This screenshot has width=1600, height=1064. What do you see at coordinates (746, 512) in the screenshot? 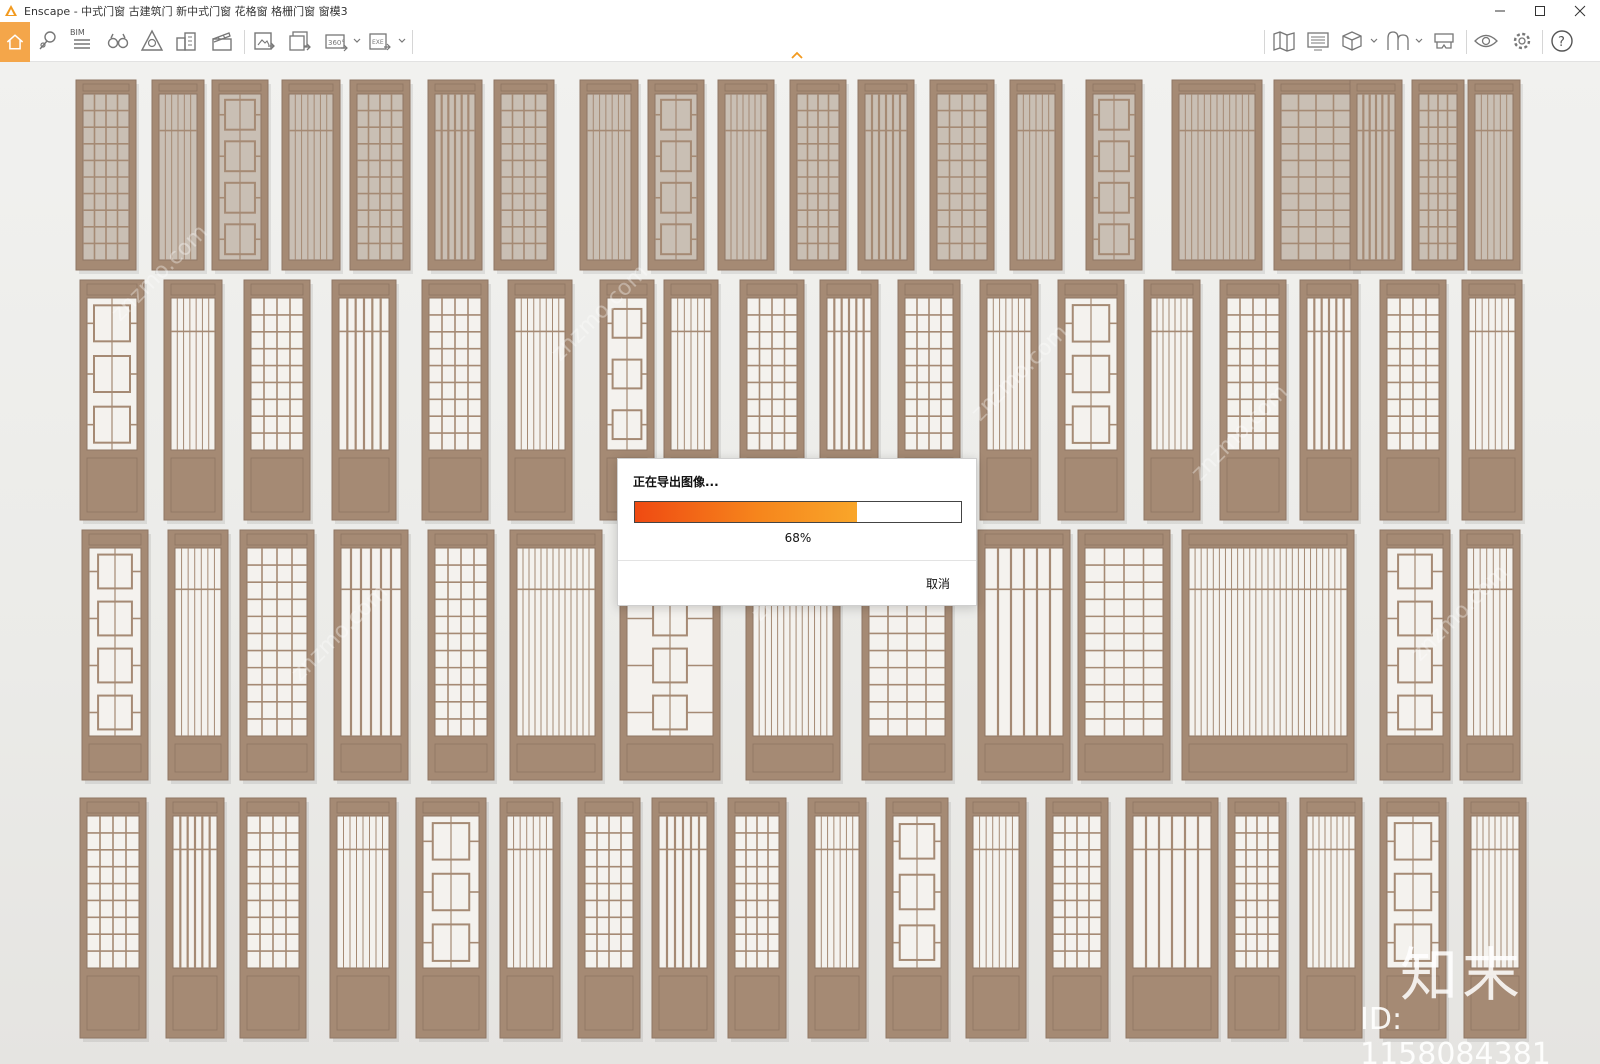
I see `progress-fill` at bounding box center [746, 512].